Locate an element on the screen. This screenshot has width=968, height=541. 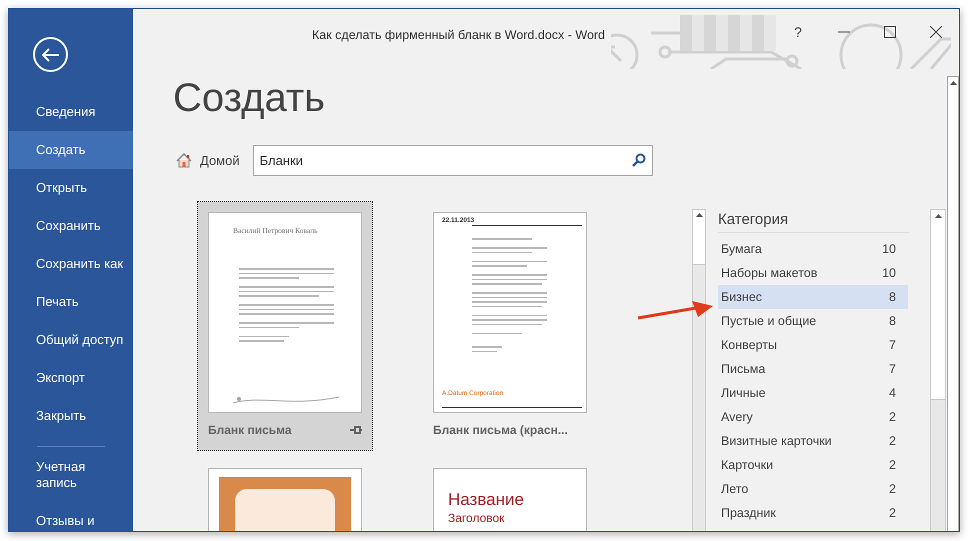
sidebar-item: Сохранить как is located at coordinates (71, 264).